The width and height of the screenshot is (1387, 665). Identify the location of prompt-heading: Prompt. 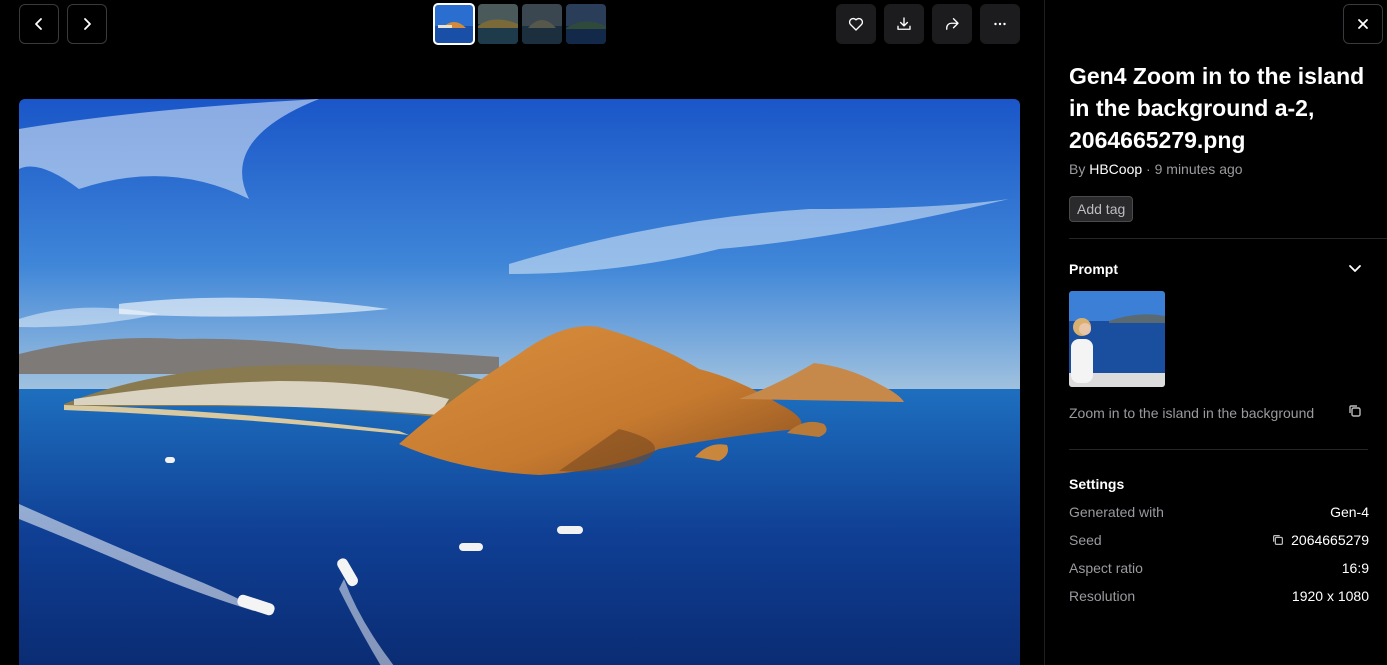
(1093, 269).